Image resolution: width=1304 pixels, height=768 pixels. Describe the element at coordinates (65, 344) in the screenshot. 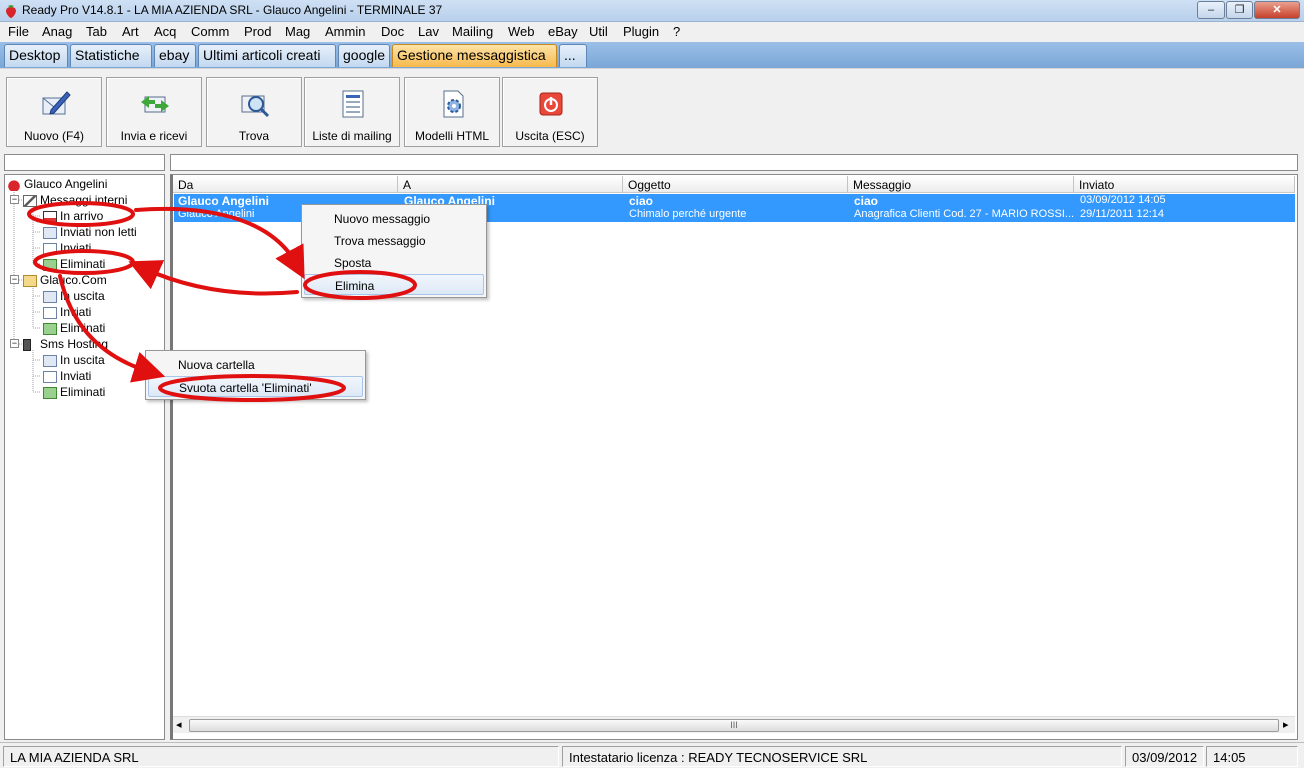

I see `tree-group-sms-hosting: Sms Hosting` at that location.